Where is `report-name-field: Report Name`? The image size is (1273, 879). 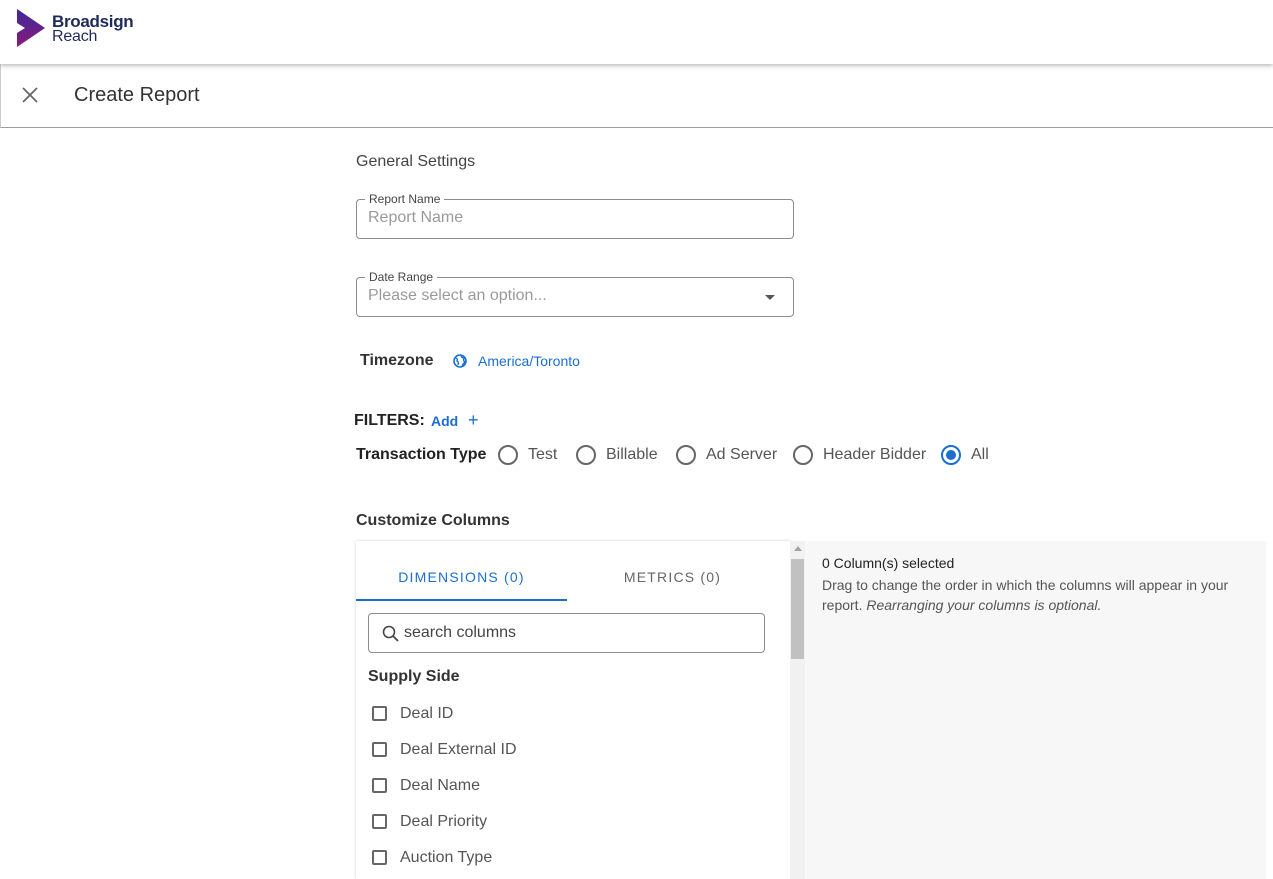 report-name-field: Report Name is located at coordinates (575, 215).